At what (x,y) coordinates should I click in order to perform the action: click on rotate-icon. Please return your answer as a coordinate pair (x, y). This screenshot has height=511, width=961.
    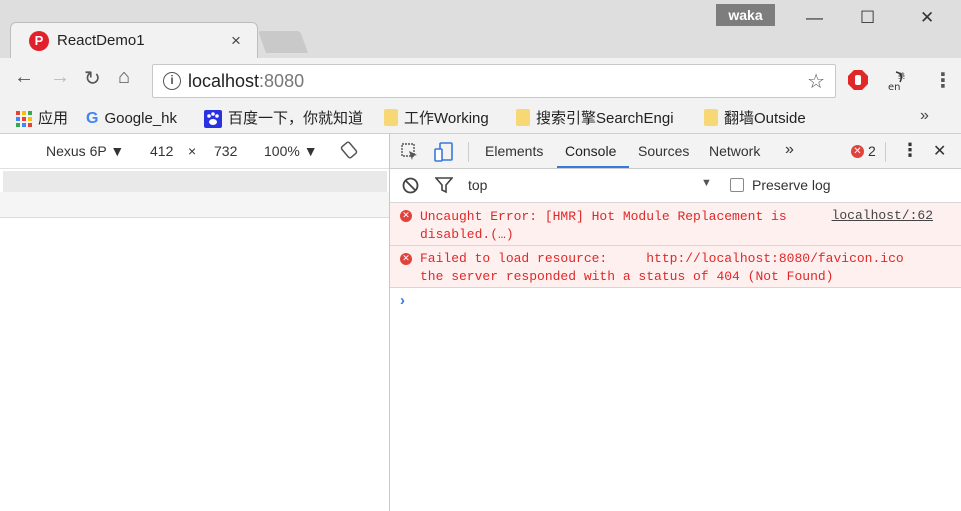
    Looking at the image, I should click on (349, 150).